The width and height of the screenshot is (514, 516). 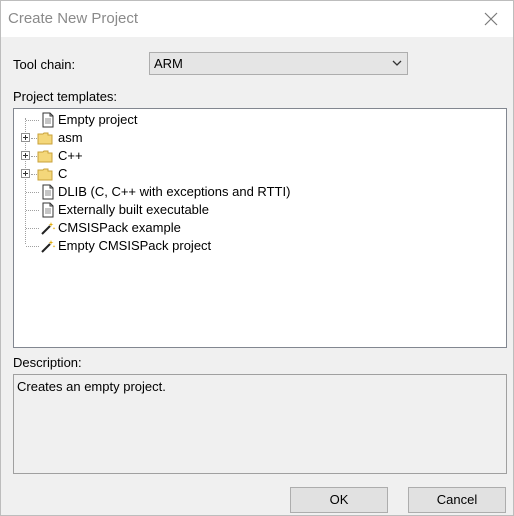 I want to click on dialog-title: Create New Project, so click(x=73, y=18).